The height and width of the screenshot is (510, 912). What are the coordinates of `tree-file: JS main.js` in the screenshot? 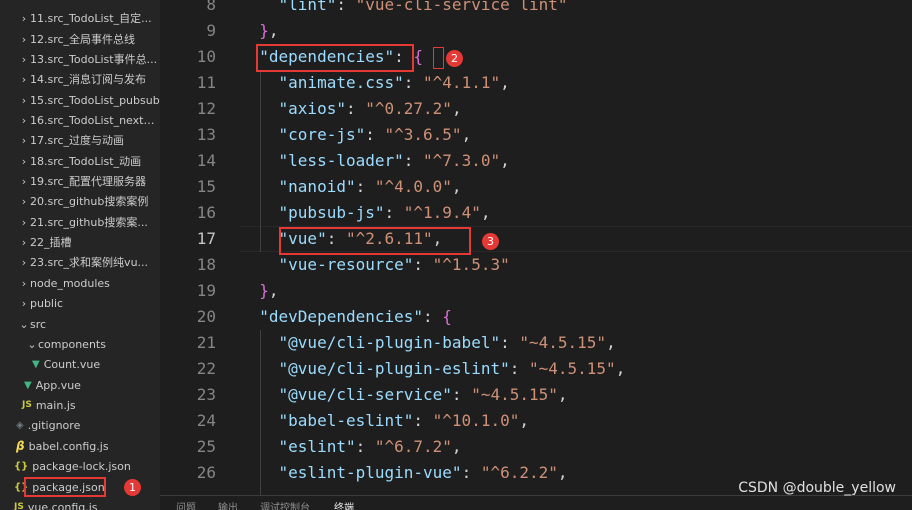 It's located at (80, 405).